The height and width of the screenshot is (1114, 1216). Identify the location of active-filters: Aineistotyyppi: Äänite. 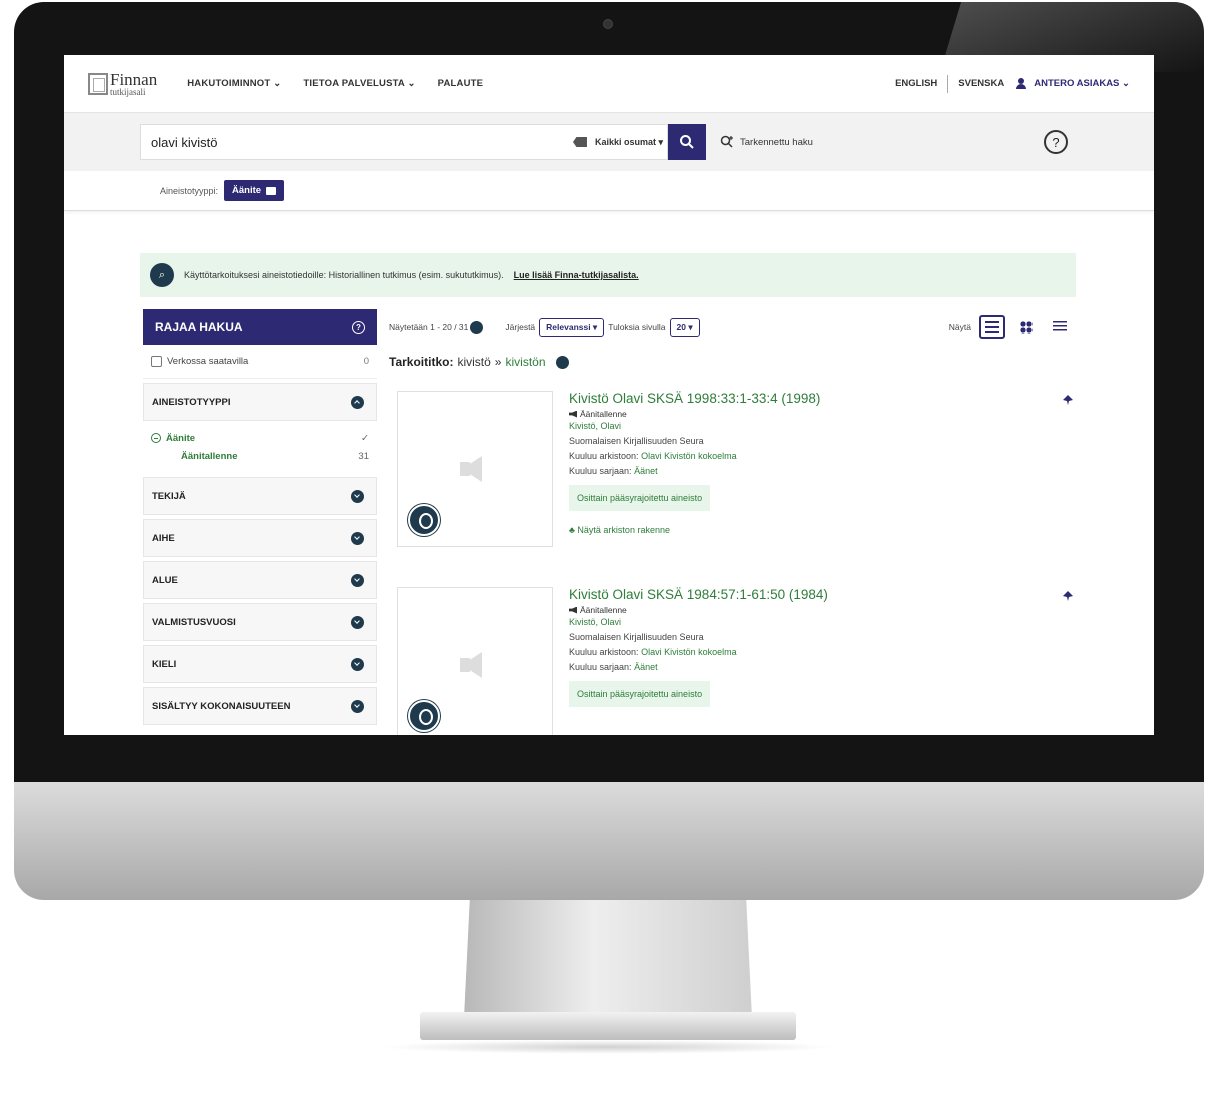
(609, 191).